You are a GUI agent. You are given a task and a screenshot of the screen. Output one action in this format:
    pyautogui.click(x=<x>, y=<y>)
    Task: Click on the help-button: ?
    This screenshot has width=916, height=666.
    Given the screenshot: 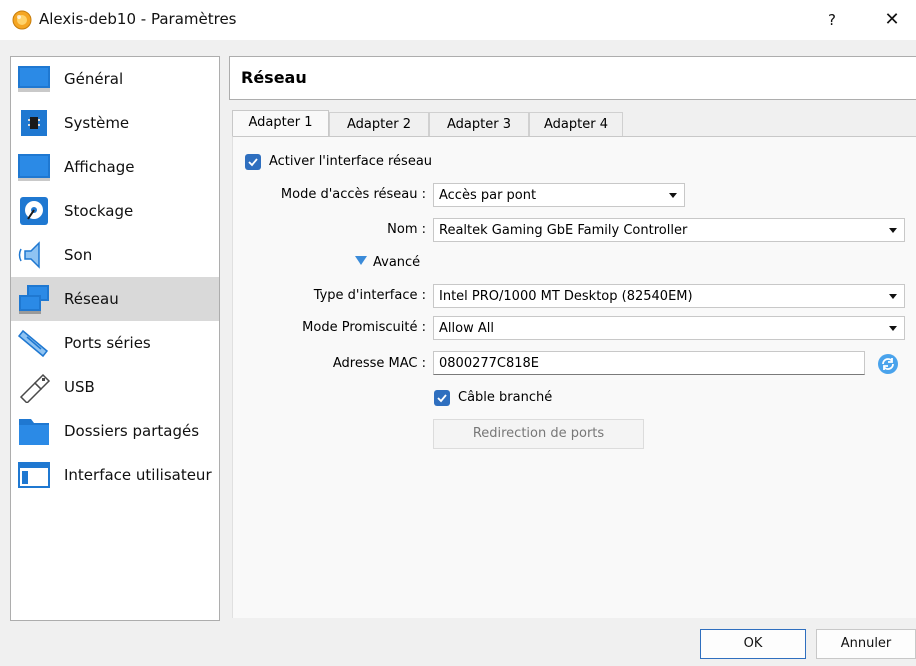 What is the action you would take?
    pyautogui.click(x=832, y=20)
    